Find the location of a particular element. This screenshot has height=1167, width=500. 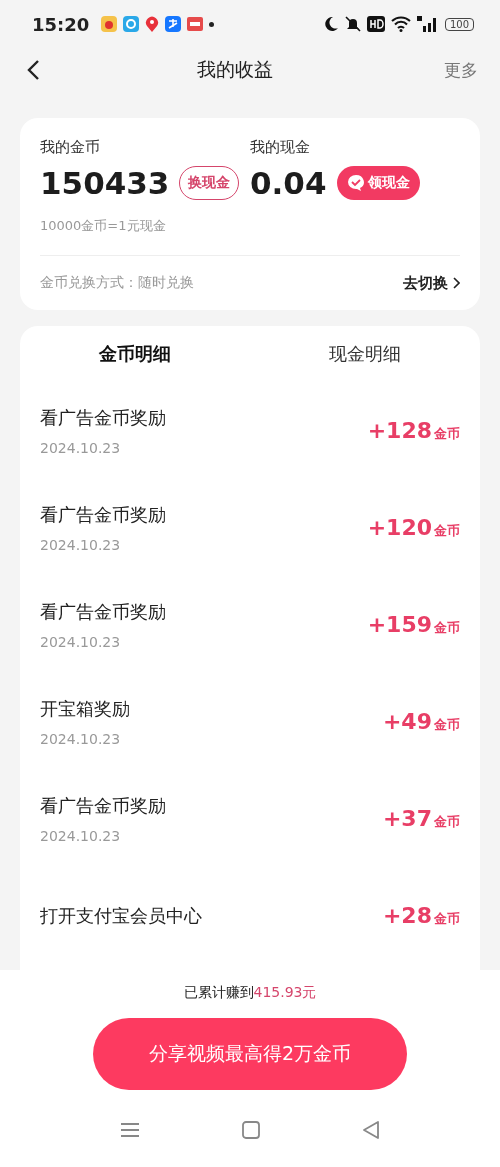

record-amount: +28 is located at coordinates (407, 915).